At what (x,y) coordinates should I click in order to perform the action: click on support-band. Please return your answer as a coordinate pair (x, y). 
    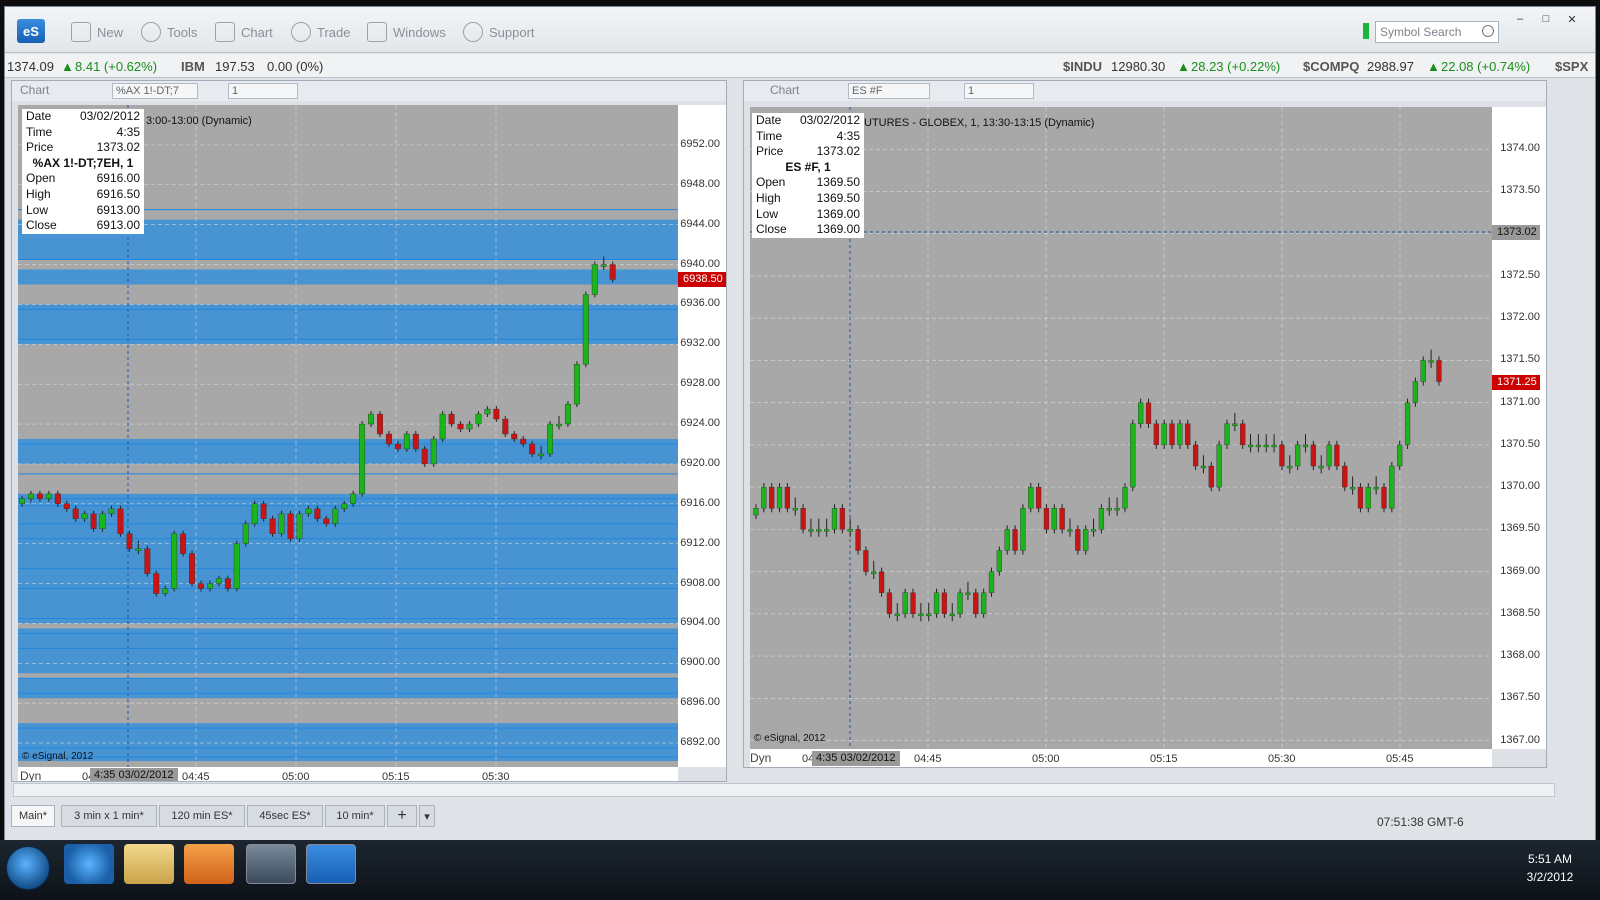
    Looking at the image, I should click on (348, 277).